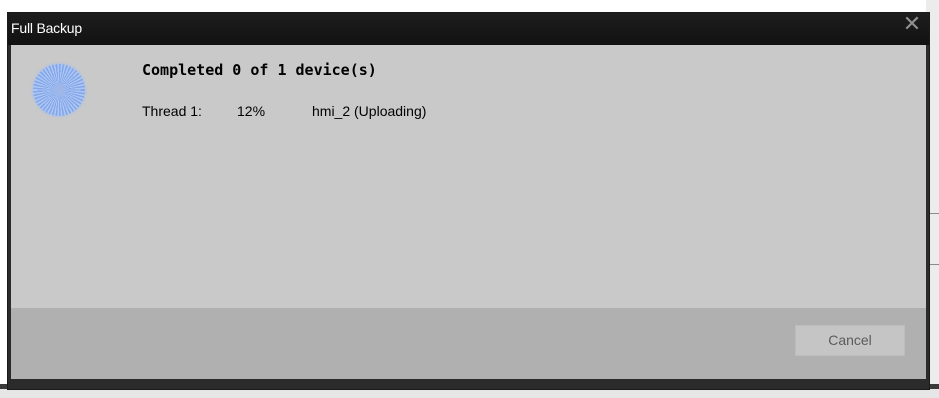 This screenshot has height=398, width=939. What do you see at coordinates (59, 90) in the screenshot?
I see `busy-spinner-icon` at bounding box center [59, 90].